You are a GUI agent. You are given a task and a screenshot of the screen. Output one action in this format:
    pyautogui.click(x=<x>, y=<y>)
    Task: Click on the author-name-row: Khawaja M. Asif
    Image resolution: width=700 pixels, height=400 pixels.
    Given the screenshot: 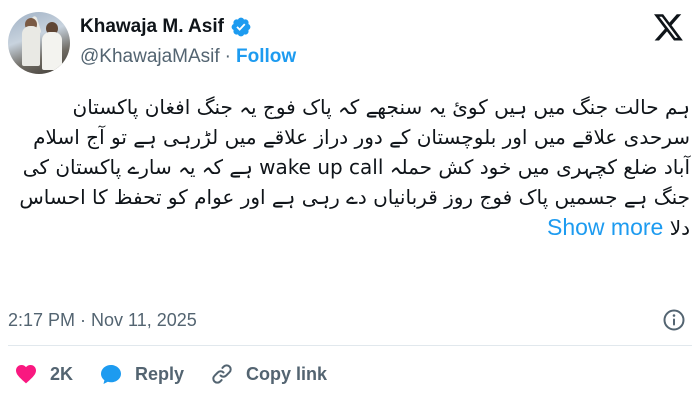 What is the action you would take?
    pyautogui.click(x=166, y=27)
    